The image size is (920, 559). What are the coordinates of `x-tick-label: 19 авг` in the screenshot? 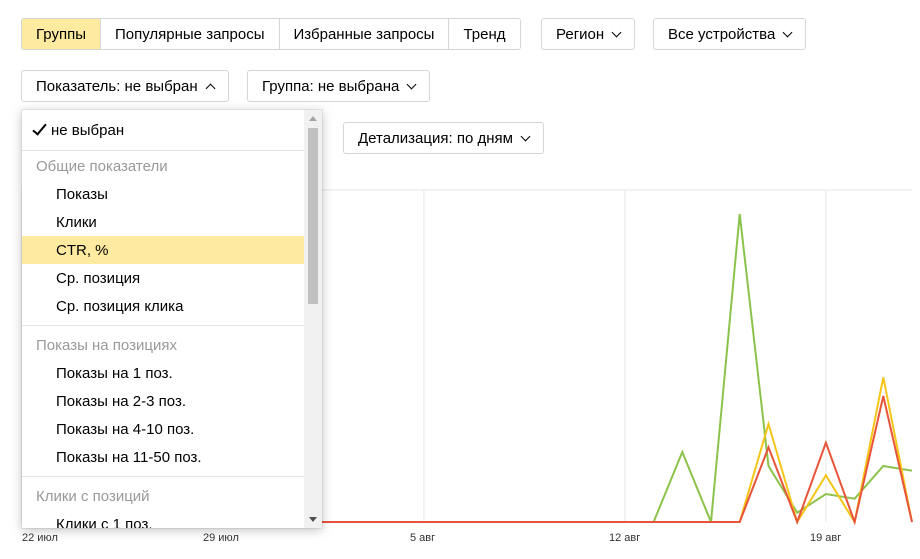 It's located at (826, 538).